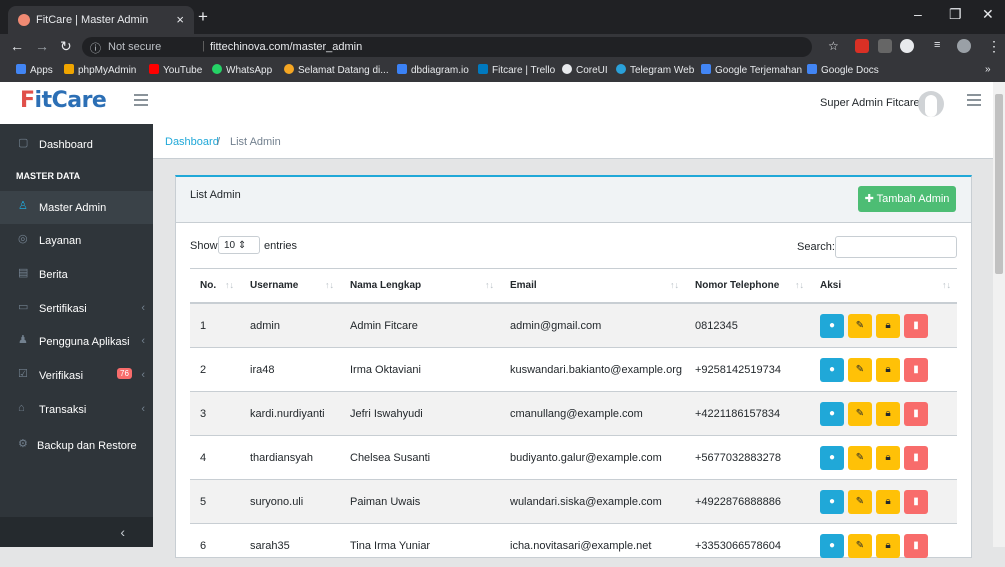 The width and height of the screenshot is (1005, 567). What do you see at coordinates (420, 458) in the screenshot?
I see `cell-nama: Chelsea Susanti` at bounding box center [420, 458].